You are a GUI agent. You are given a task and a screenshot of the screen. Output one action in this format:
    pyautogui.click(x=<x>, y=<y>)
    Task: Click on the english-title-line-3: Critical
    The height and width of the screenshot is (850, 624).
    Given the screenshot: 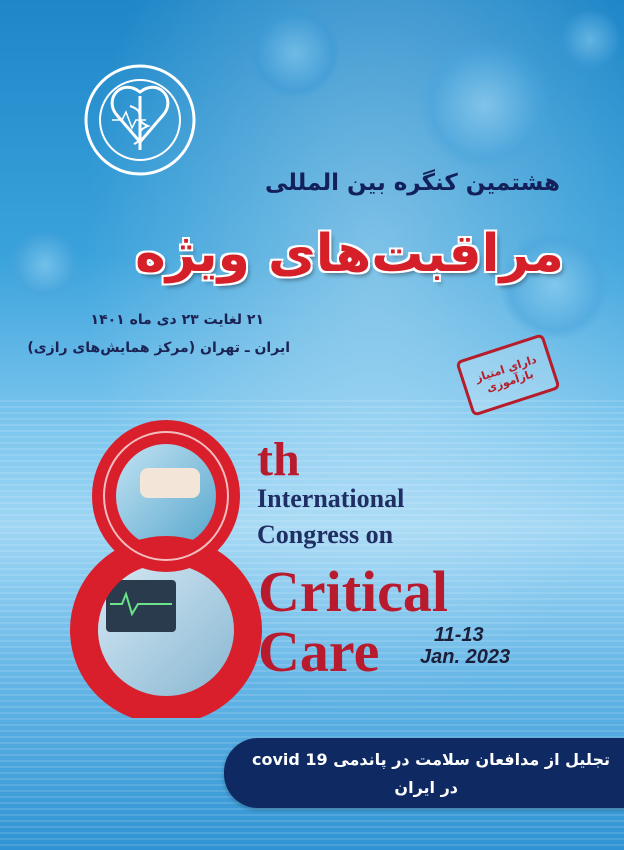 What is the action you would take?
    pyautogui.click(x=353, y=591)
    